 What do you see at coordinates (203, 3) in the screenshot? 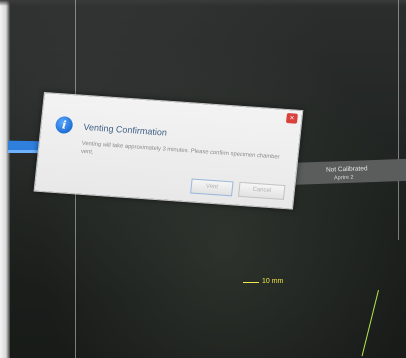
I see `monitor-top-edge` at bounding box center [203, 3].